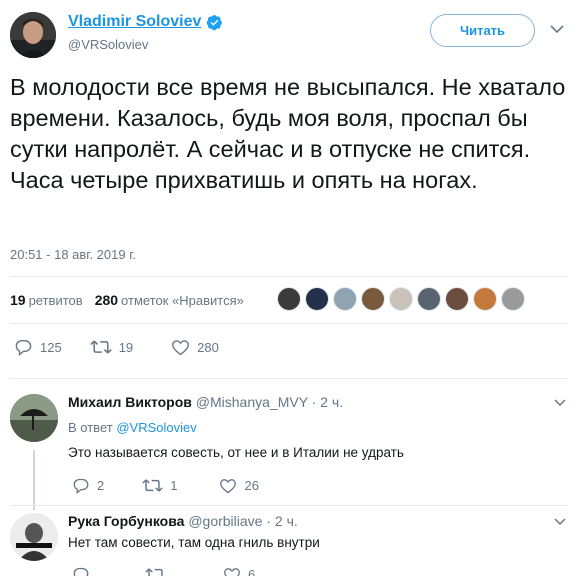 This screenshot has width=578, height=576. I want to click on reply-author-name: Михаил Викторов, so click(130, 402).